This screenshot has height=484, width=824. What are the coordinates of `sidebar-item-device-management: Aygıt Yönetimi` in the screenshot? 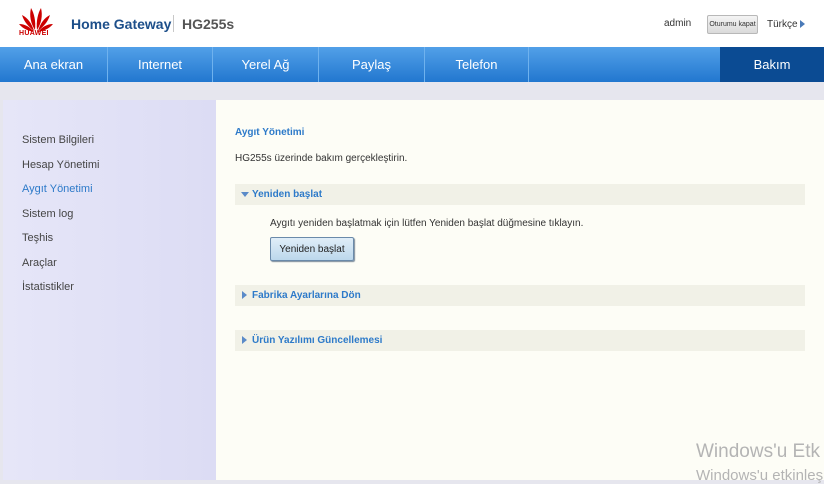 It's located at (57, 189).